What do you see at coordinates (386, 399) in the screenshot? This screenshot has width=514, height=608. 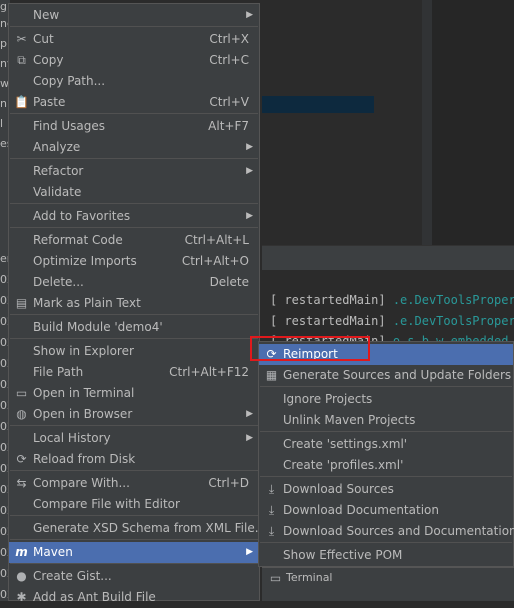 I see `submenu-item-ignore-projects: Ignore Projects` at bounding box center [386, 399].